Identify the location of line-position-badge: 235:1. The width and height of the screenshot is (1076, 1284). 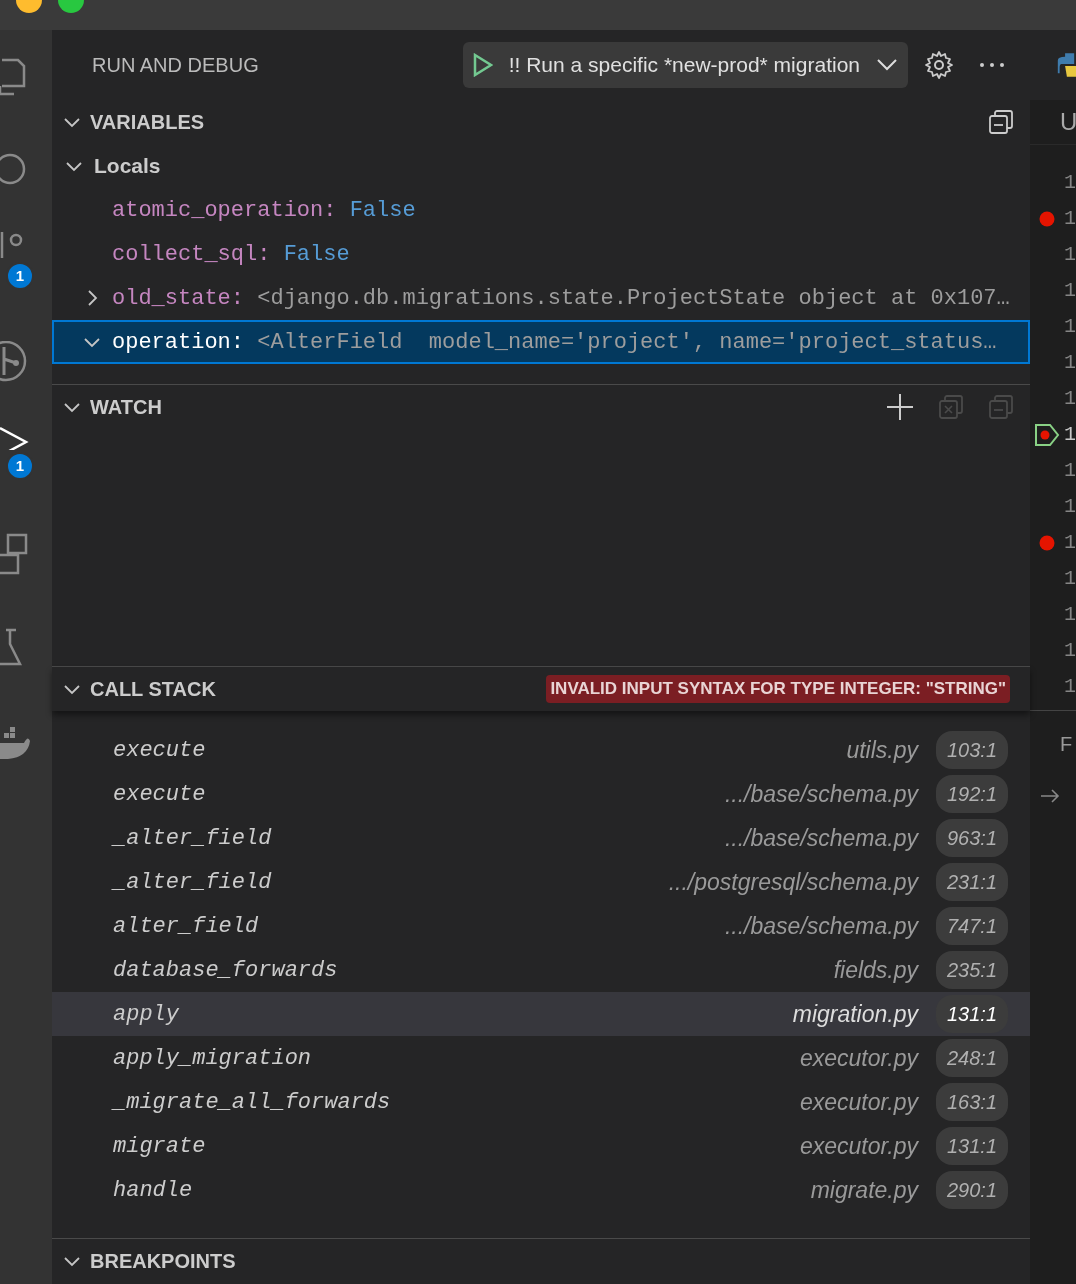
(972, 970).